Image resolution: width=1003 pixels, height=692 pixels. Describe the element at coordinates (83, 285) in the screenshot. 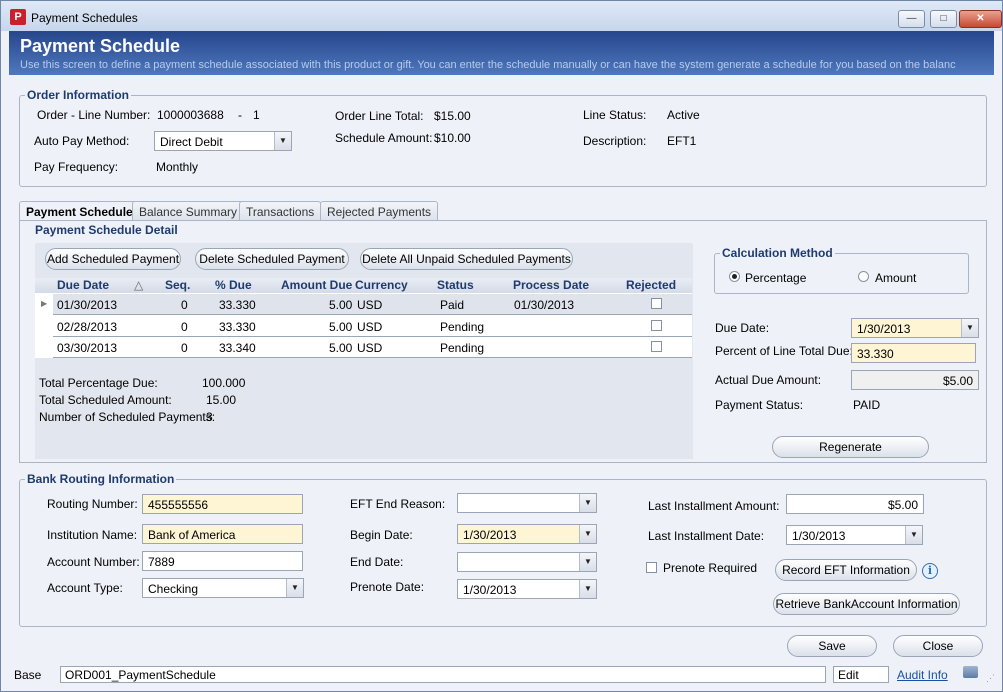

I see `col-due-date: Due Date` at that location.